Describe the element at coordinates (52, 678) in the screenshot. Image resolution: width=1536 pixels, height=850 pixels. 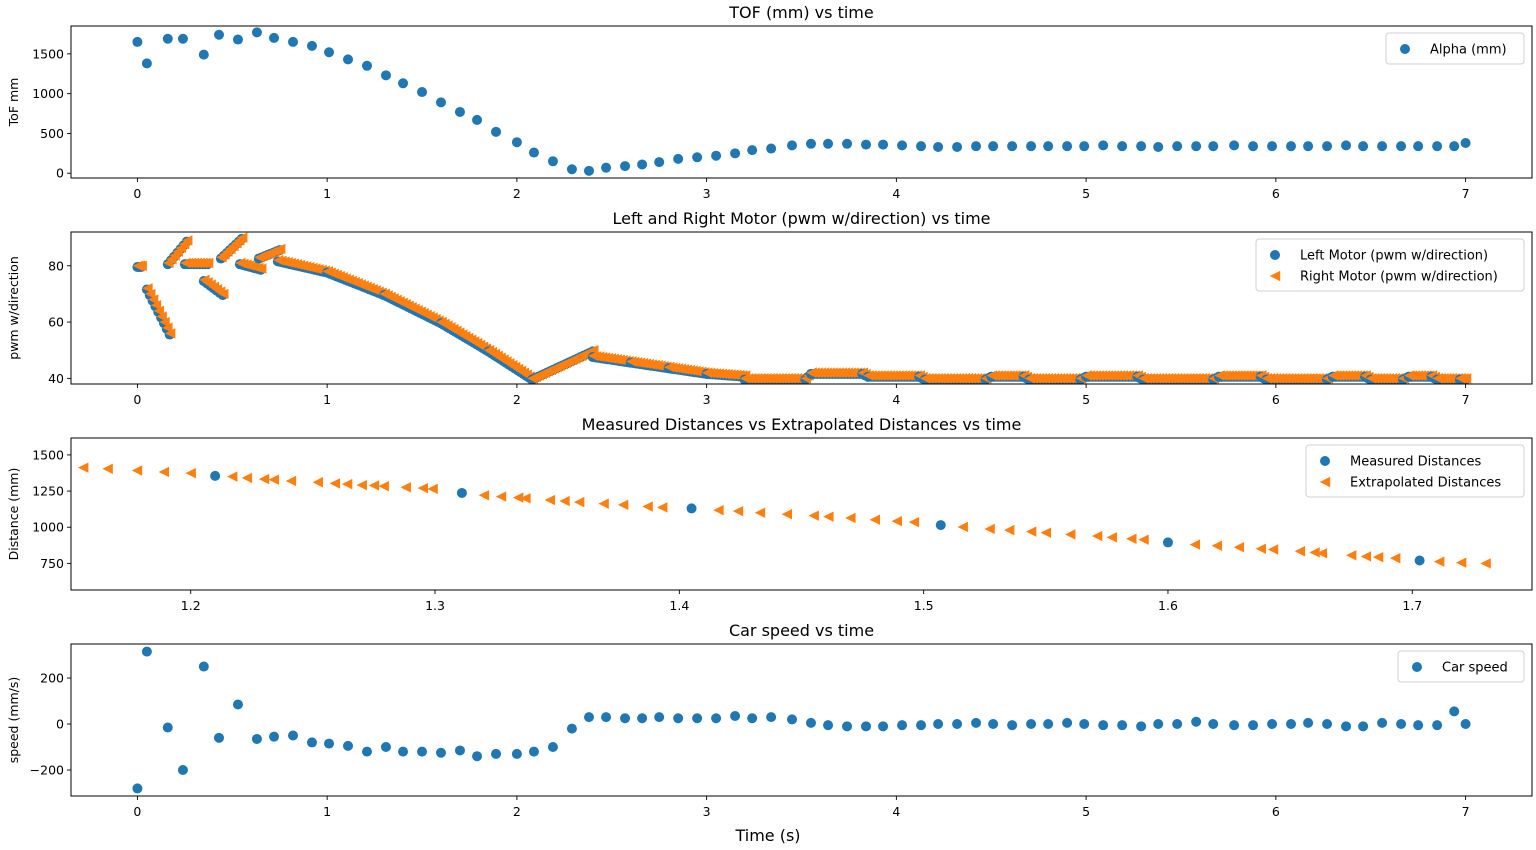
I see `y-tick-label: 200` at that location.